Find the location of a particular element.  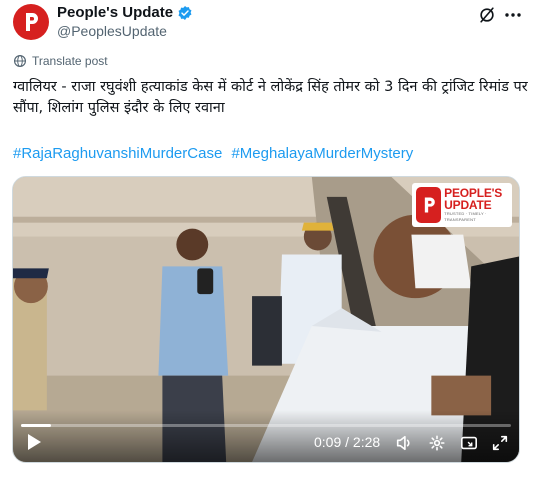

peoples-update-logo is located at coordinates (32, 22).